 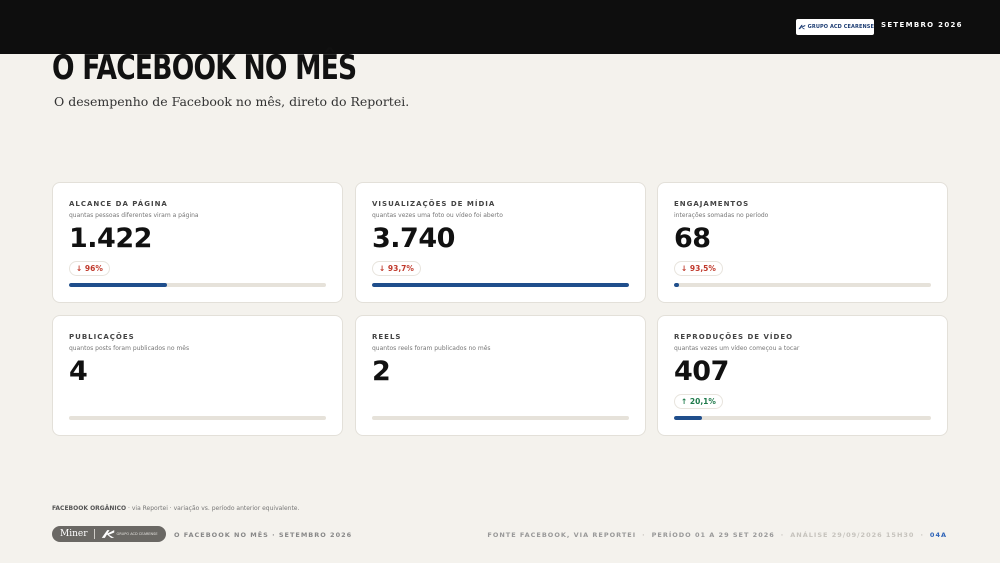 What do you see at coordinates (698, 268) in the screenshot?
I see `change-badge: ↓ 93,5%` at bounding box center [698, 268].